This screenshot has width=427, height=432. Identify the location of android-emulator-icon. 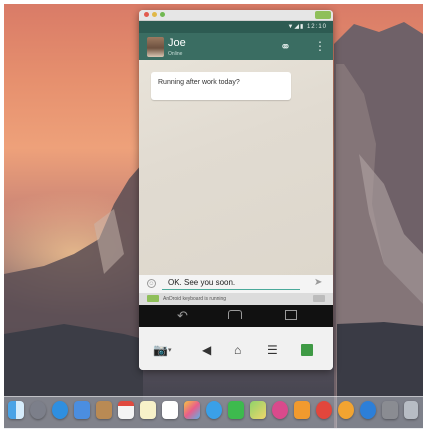
(390, 410).